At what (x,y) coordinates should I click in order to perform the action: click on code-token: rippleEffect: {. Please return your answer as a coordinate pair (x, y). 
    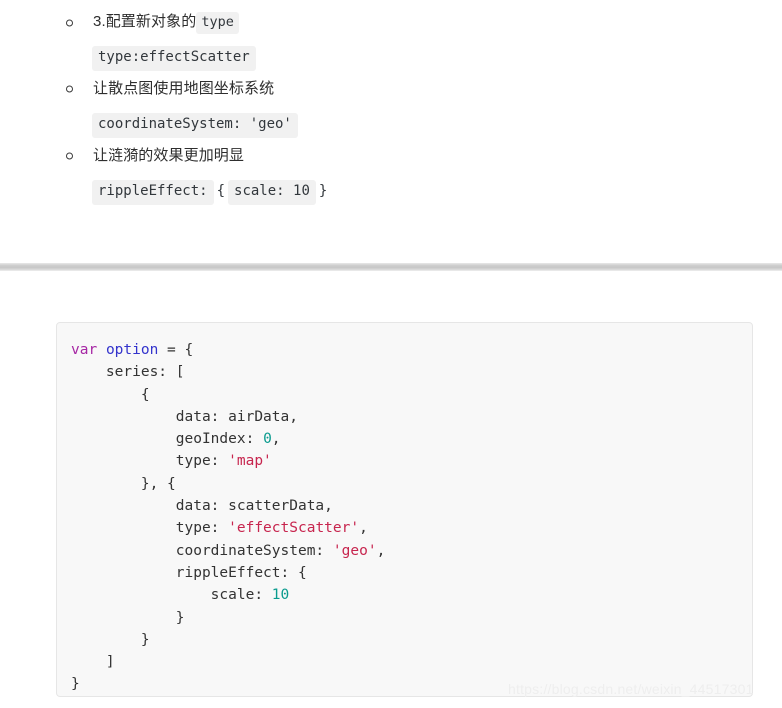
    Looking at the image, I should click on (189, 572).